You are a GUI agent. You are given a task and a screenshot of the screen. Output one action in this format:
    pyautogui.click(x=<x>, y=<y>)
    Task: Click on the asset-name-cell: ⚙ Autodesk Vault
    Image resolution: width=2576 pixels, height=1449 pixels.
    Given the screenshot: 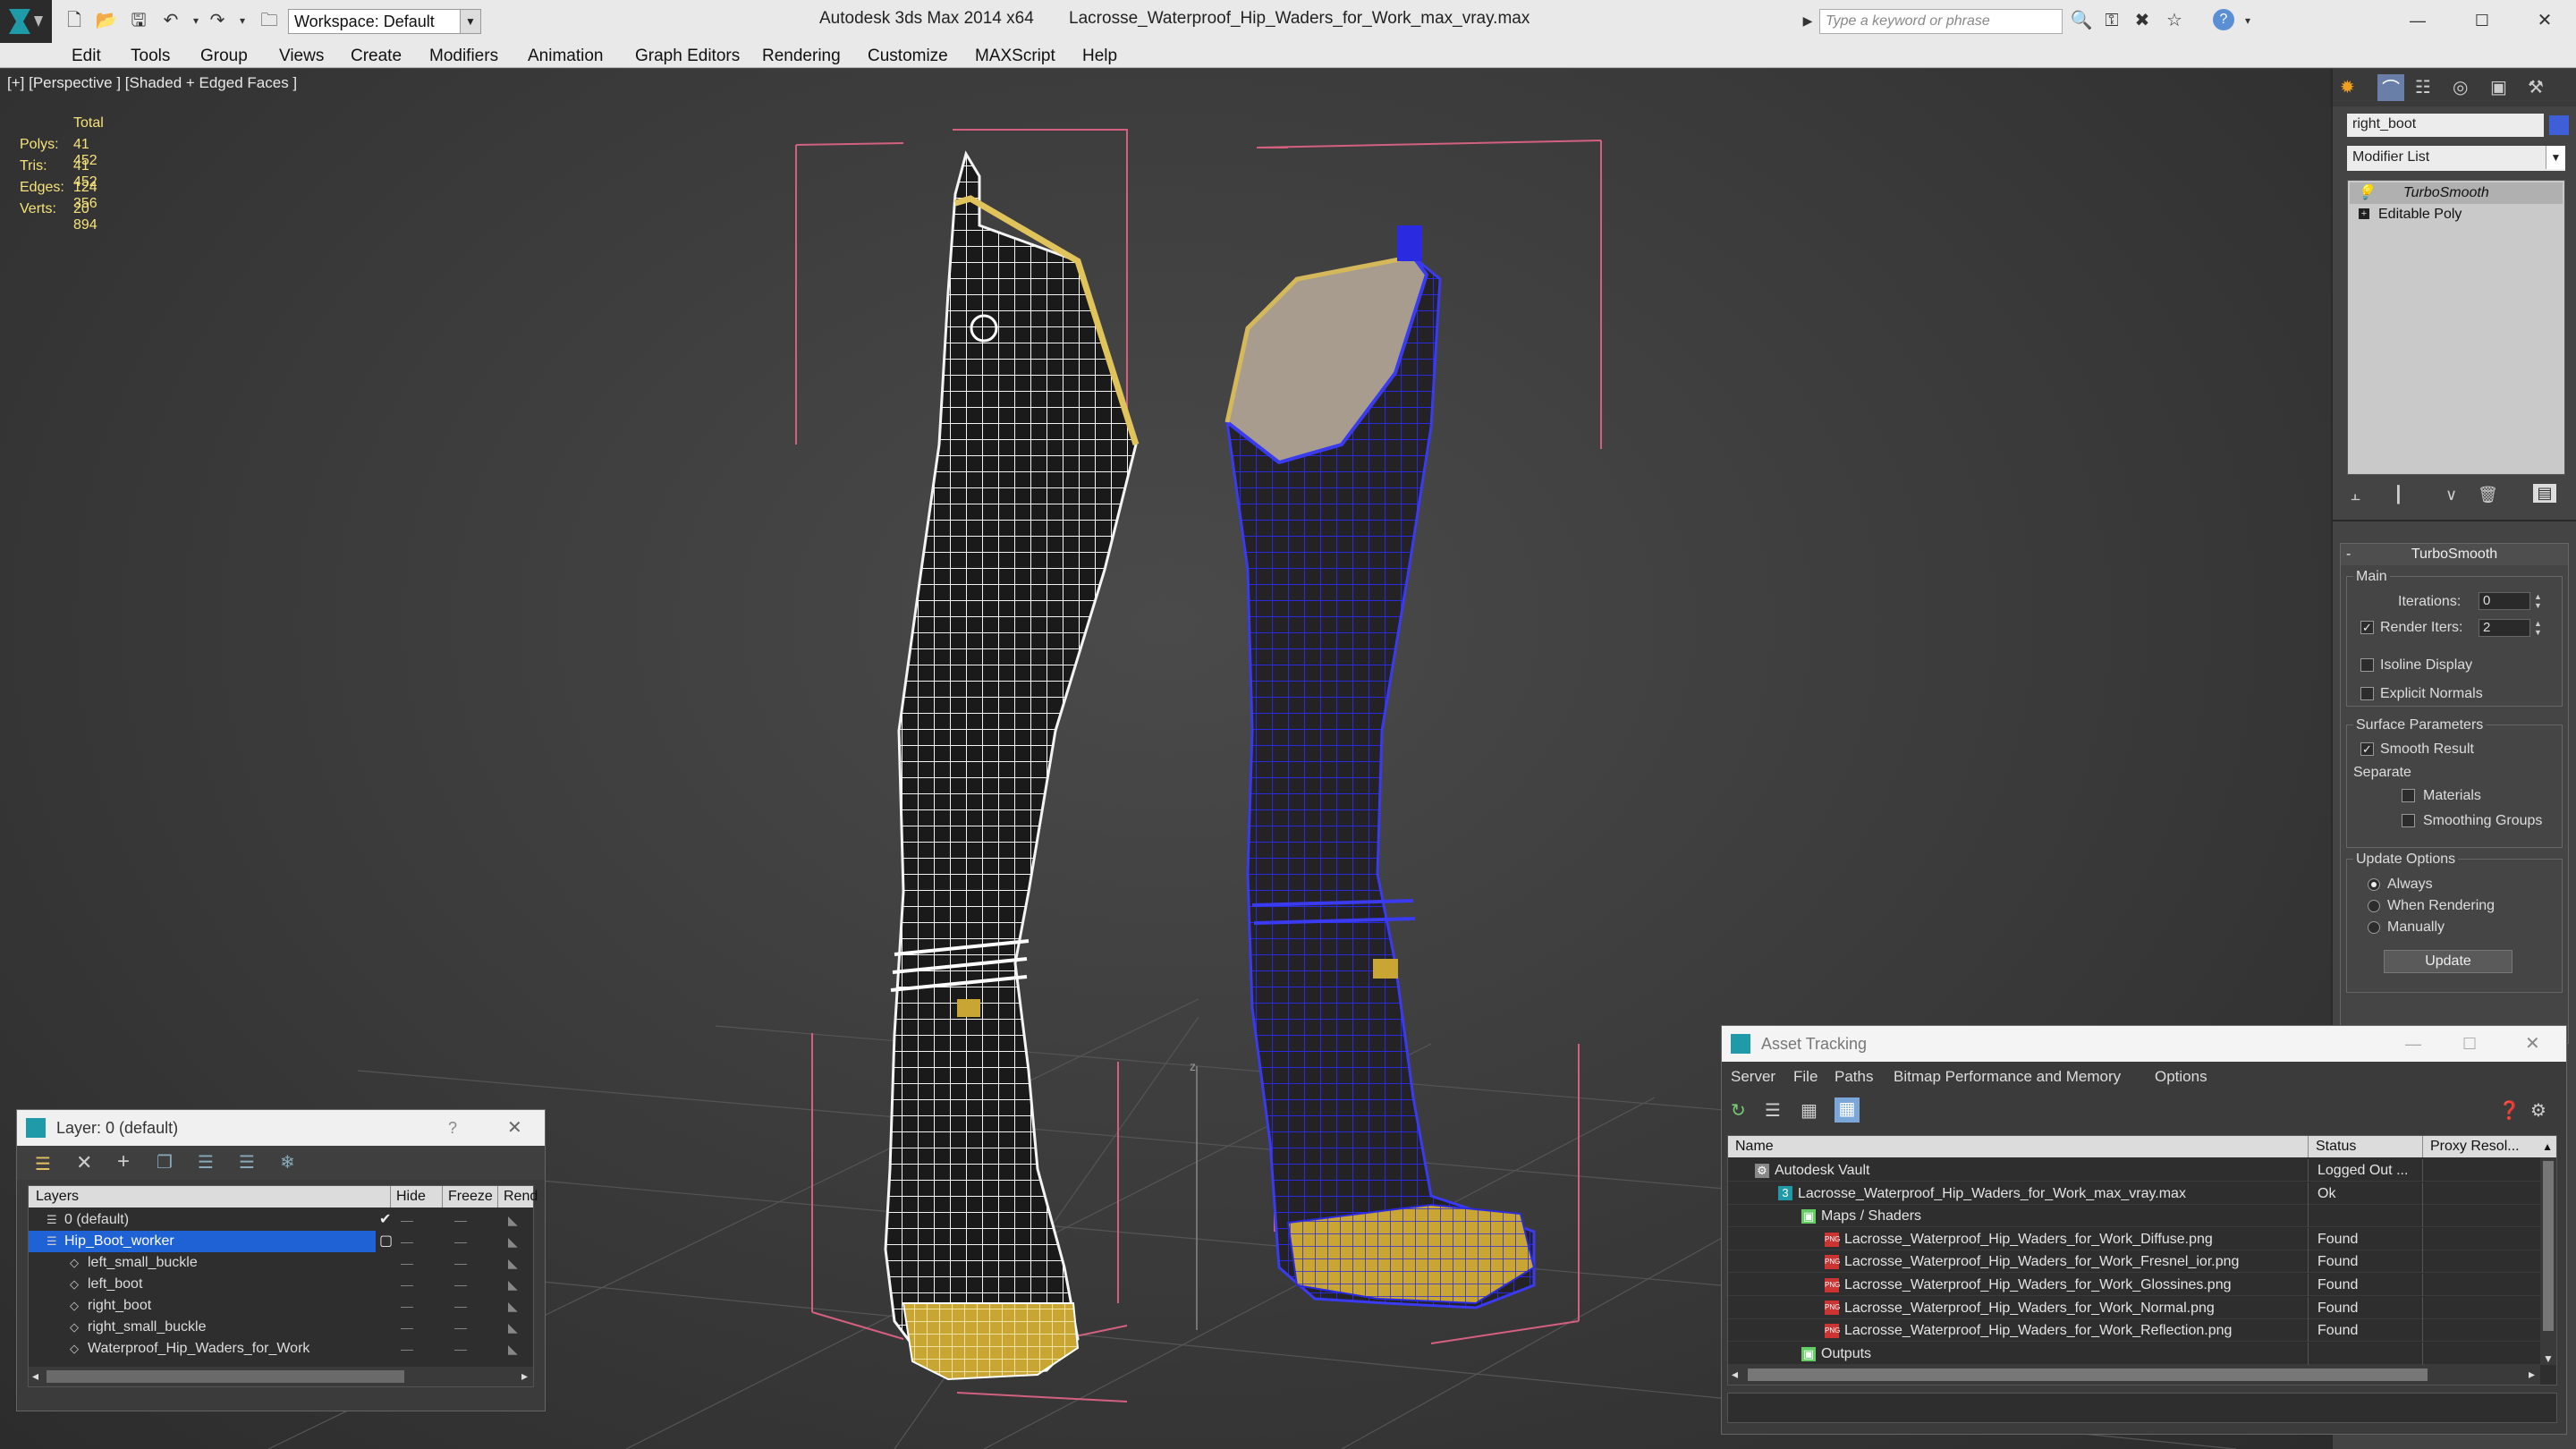 What is the action you would take?
    pyautogui.click(x=2017, y=1170)
    